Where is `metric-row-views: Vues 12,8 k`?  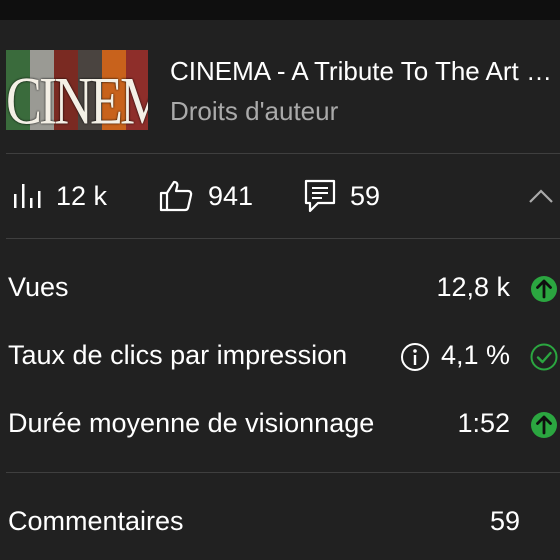 metric-row-views: Vues 12,8 k is located at coordinates (280, 288).